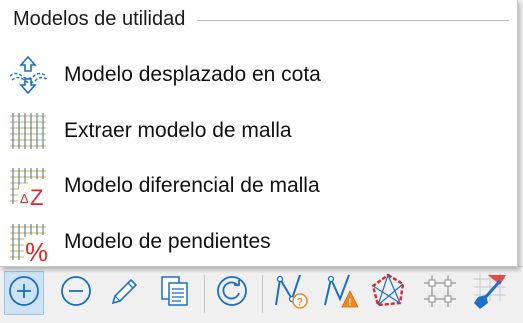 The height and width of the screenshot is (323, 523). I want to click on edit-button, so click(124, 293).